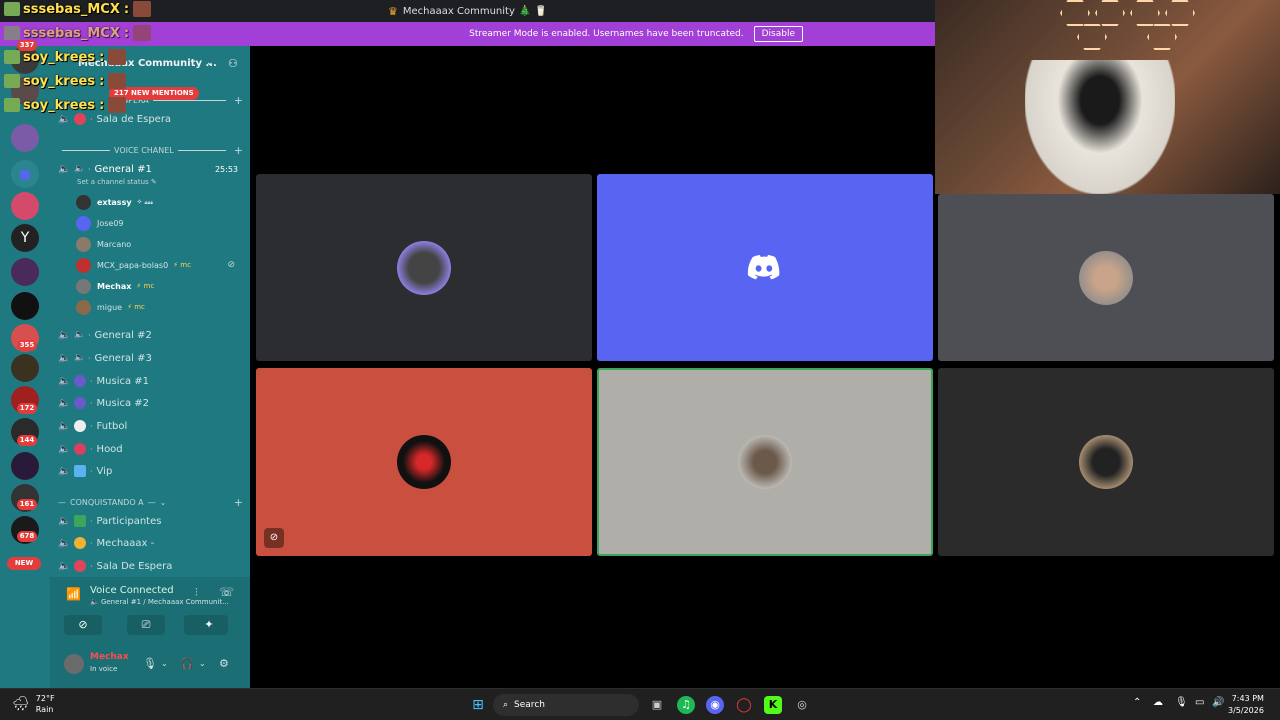 Image resolution: width=1280 pixels, height=720 pixels. Describe the element at coordinates (80, 449) in the screenshot. I see `devil-icon` at that location.